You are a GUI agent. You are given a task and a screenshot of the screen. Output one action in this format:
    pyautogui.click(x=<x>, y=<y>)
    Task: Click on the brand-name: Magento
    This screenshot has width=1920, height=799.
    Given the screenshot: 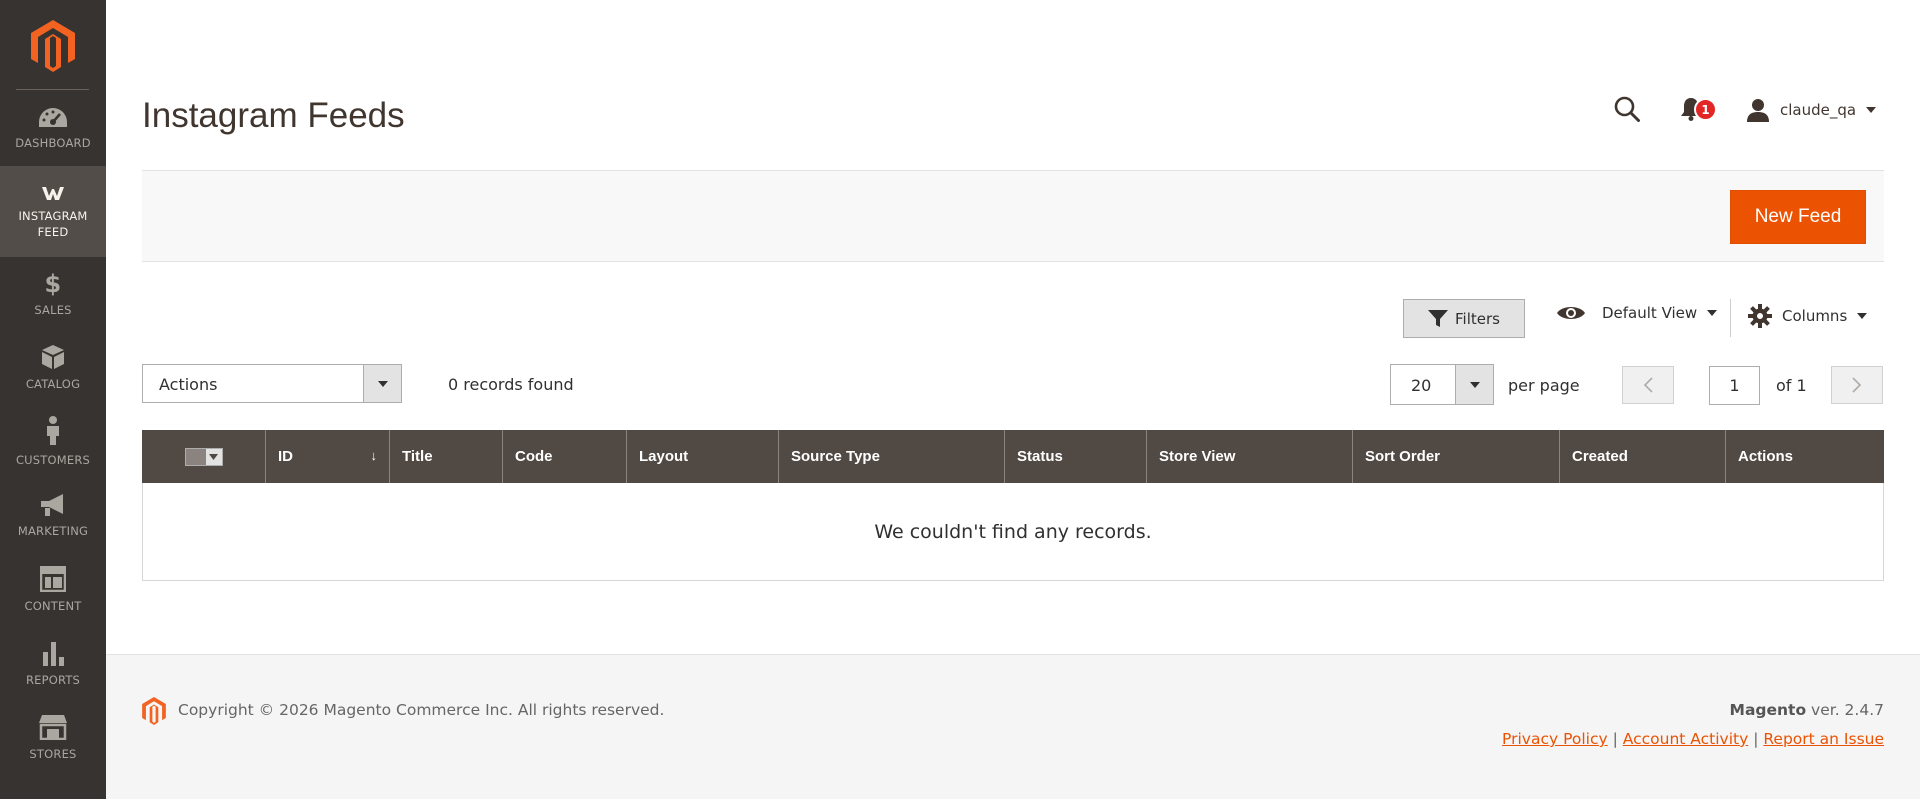 What is the action you would take?
    pyautogui.click(x=1768, y=710)
    